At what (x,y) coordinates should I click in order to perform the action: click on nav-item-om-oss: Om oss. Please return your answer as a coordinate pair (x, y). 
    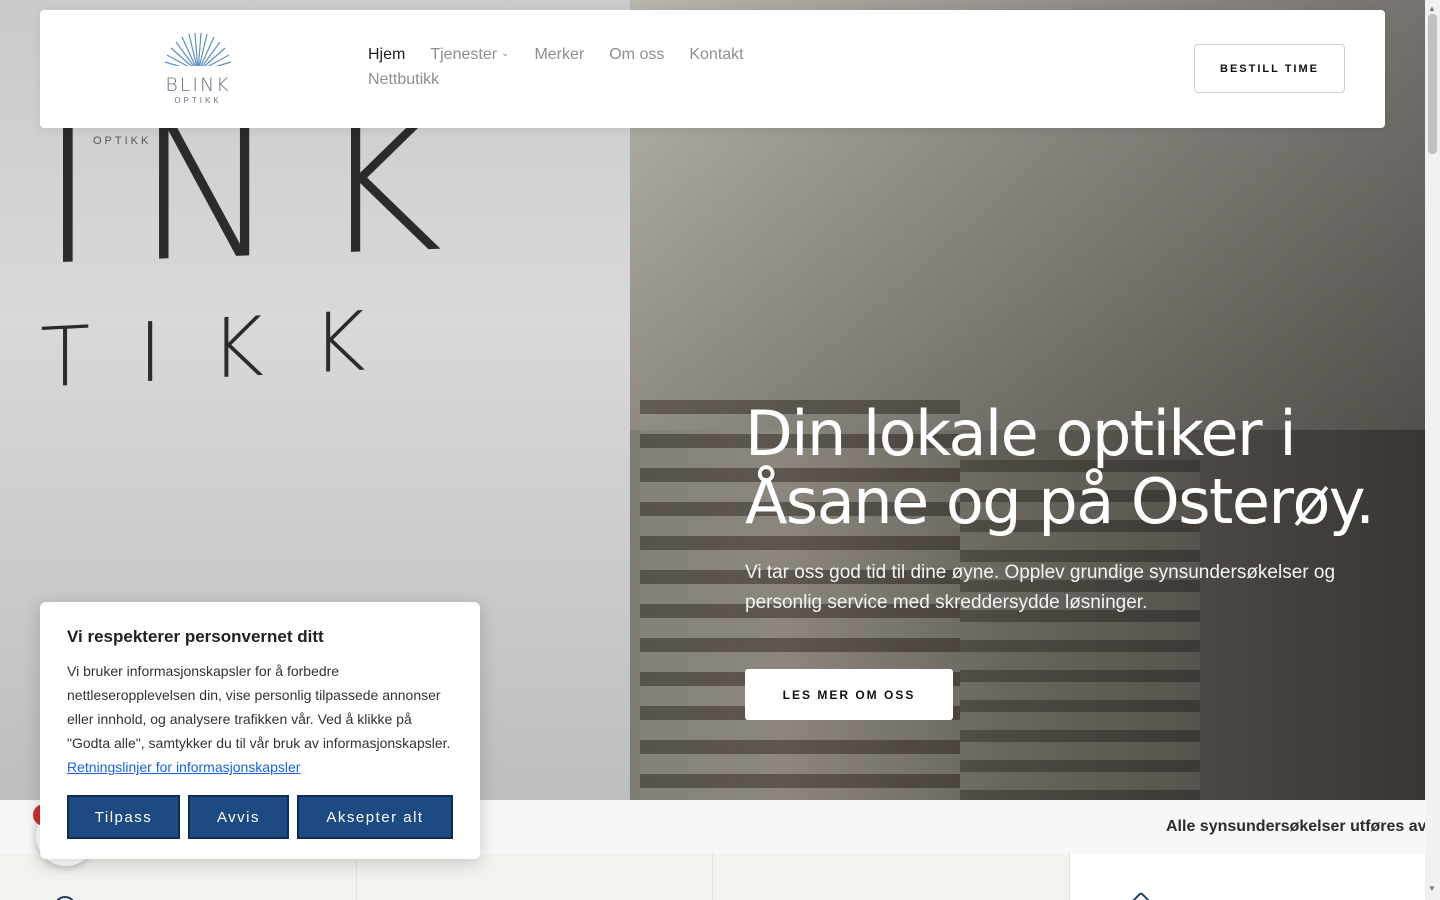
    Looking at the image, I should click on (636, 54).